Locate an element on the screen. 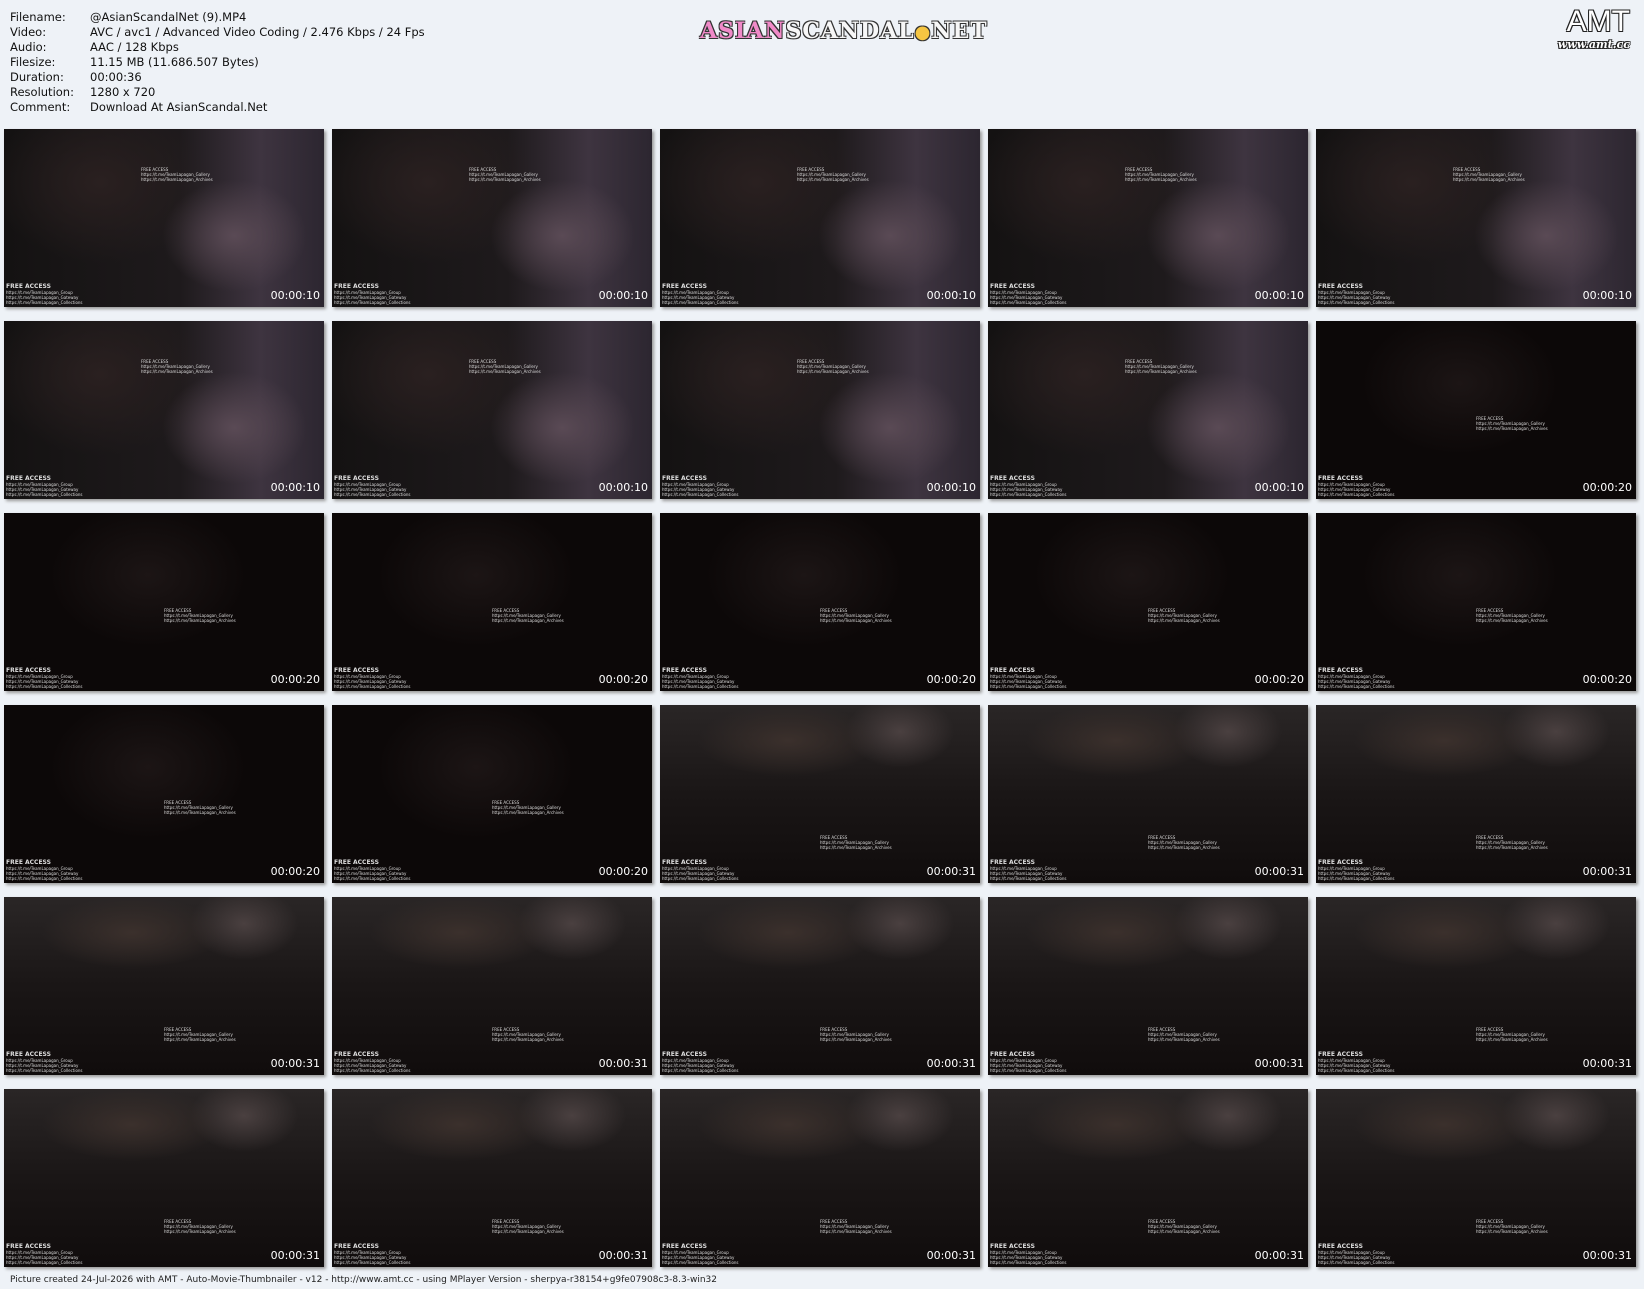 This screenshot has width=1644, height=1289. info-label: Filename: is located at coordinates (38, 17).